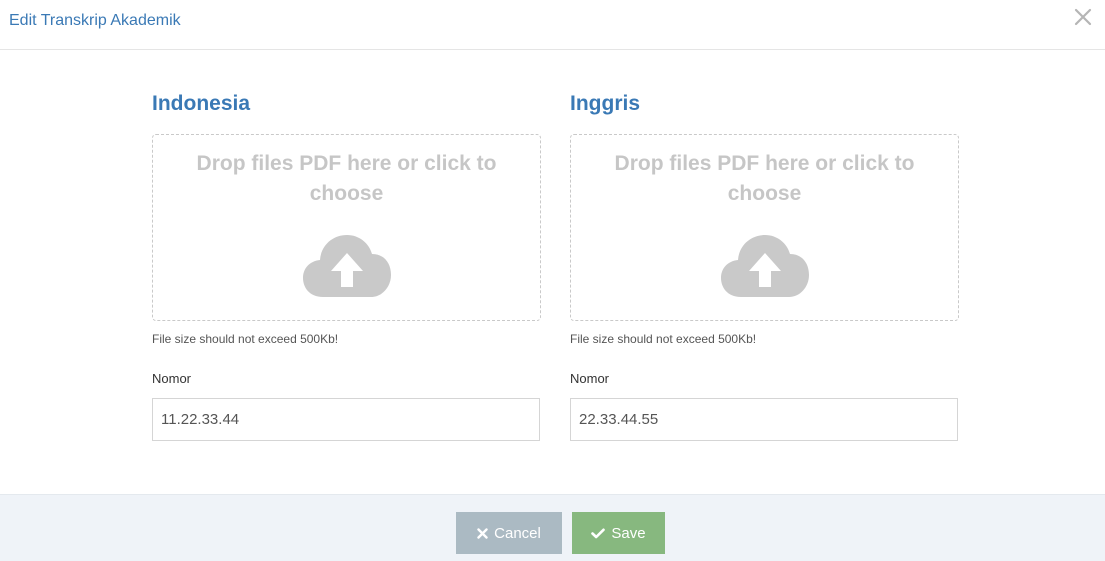  What do you see at coordinates (552, 25) in the screenshot?
I see `modal-header: Edit Transkrip Akademik` at bounding box center [552, 25].